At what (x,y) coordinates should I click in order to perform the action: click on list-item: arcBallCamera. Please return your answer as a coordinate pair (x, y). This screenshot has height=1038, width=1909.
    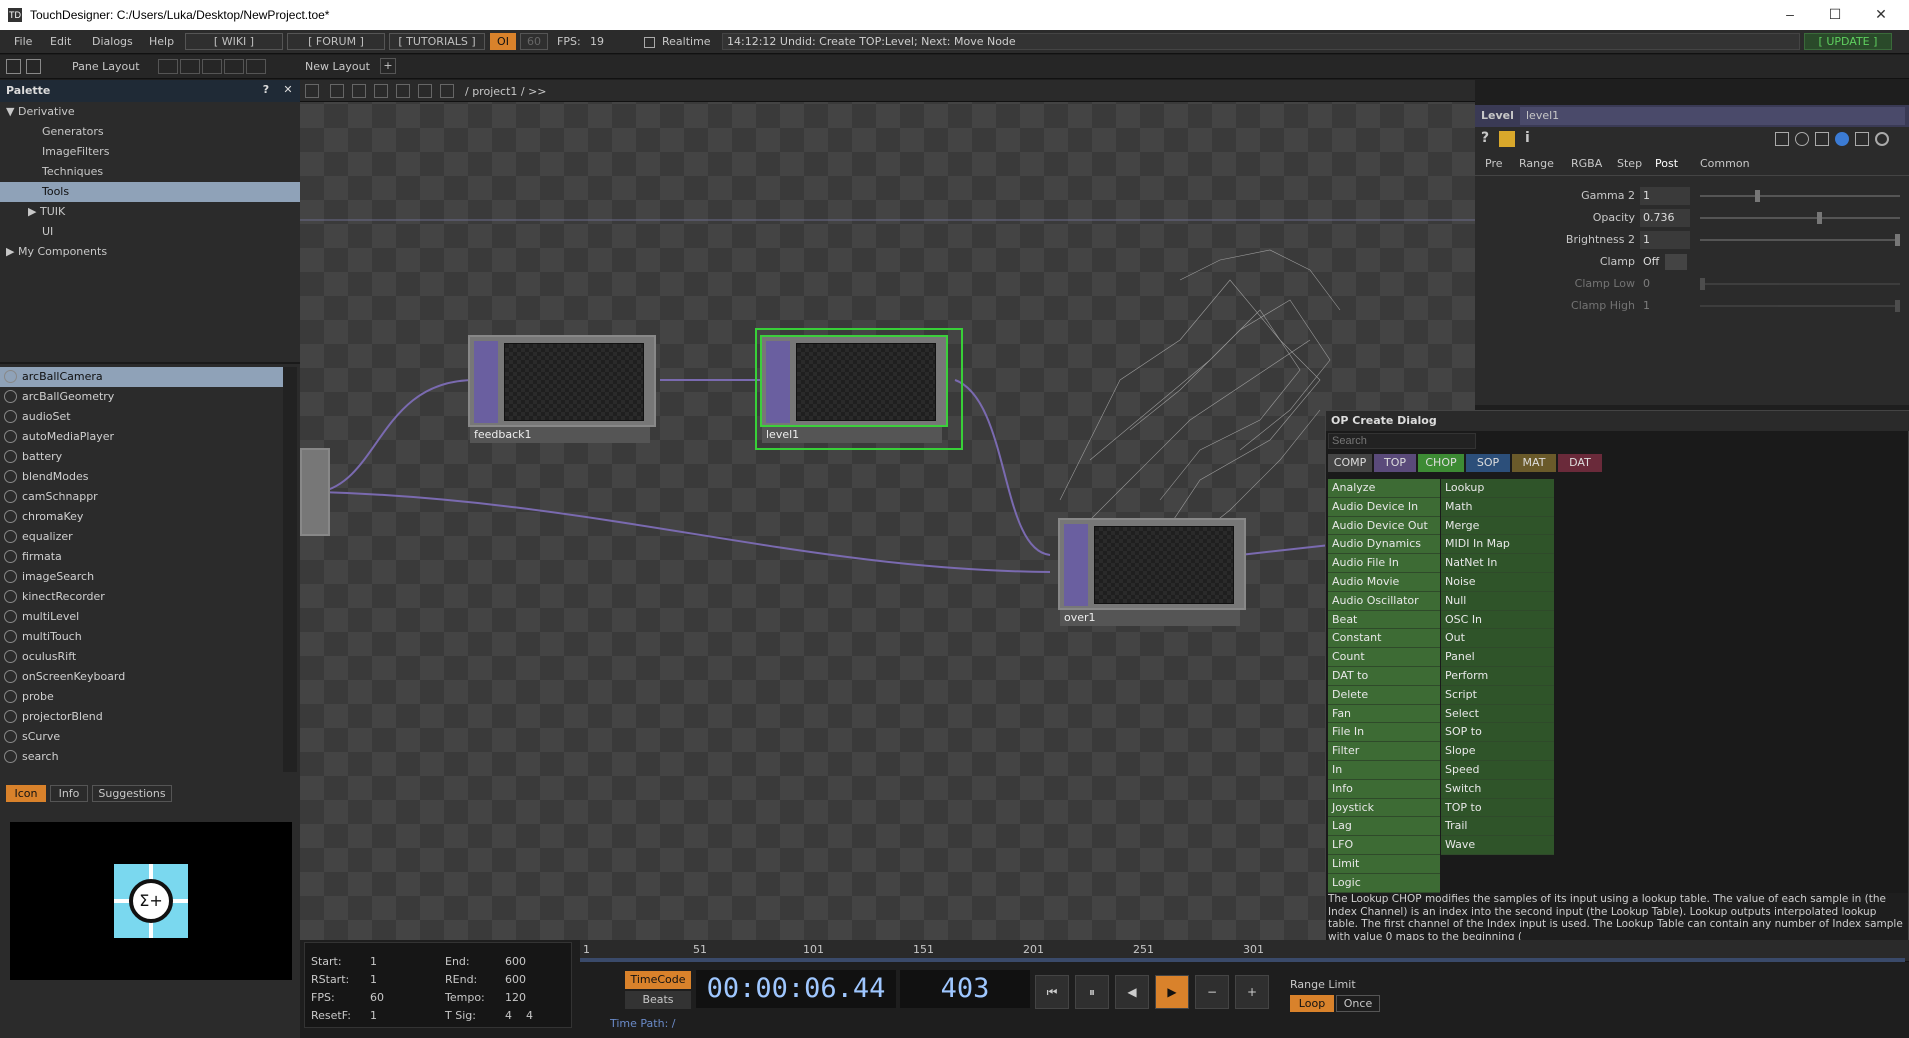
    Looking at the image, I should click on (141, 377).